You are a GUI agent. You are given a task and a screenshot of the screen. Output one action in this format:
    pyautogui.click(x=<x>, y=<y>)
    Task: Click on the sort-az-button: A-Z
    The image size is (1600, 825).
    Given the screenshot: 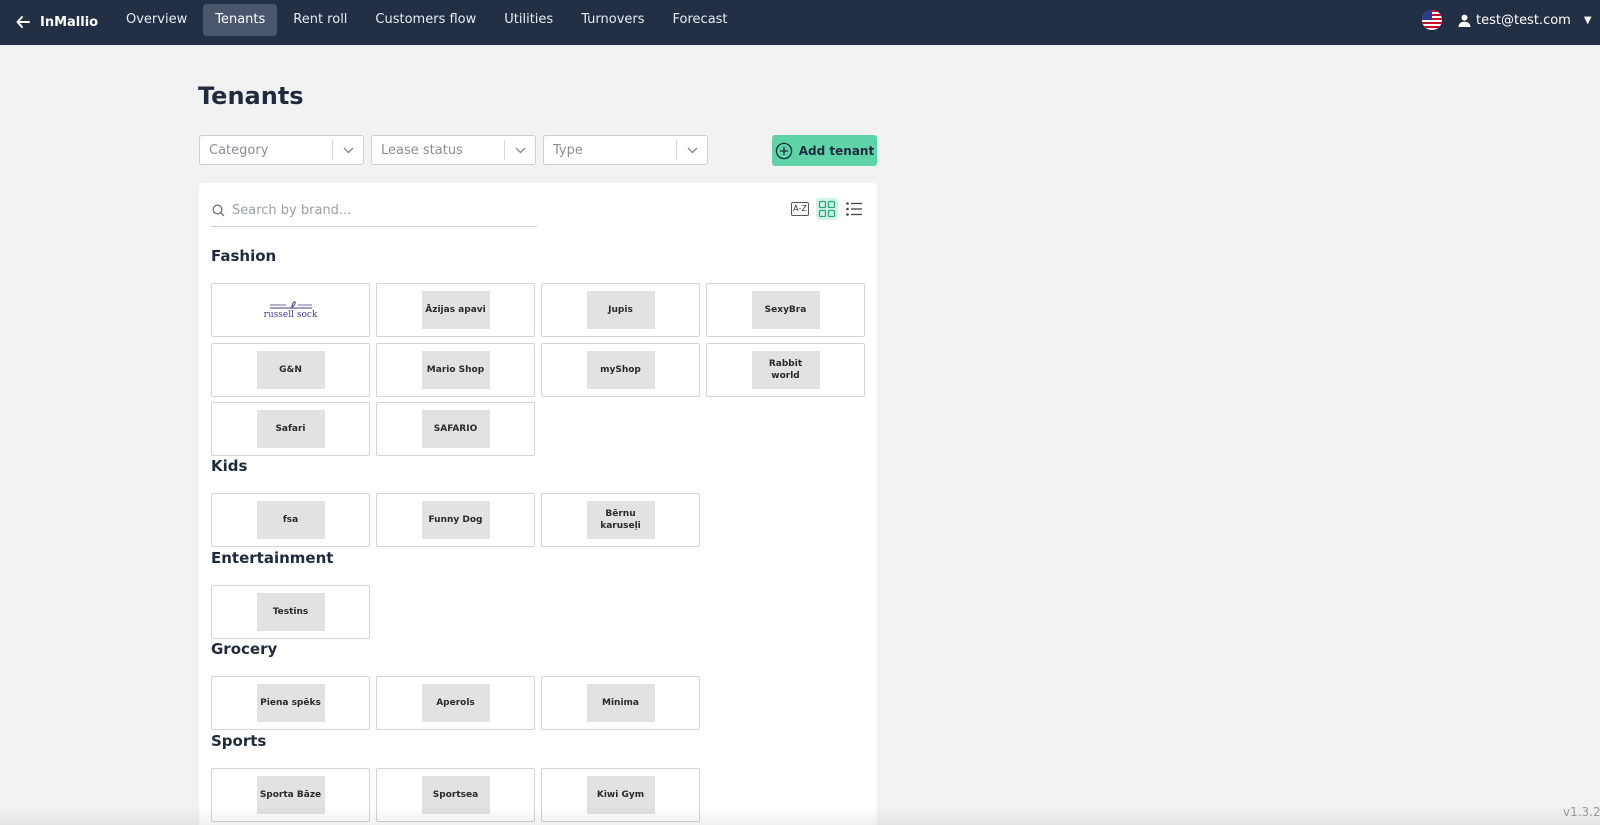 What is the action you would take?
    pyautogui.click(x=800, y=209)
    